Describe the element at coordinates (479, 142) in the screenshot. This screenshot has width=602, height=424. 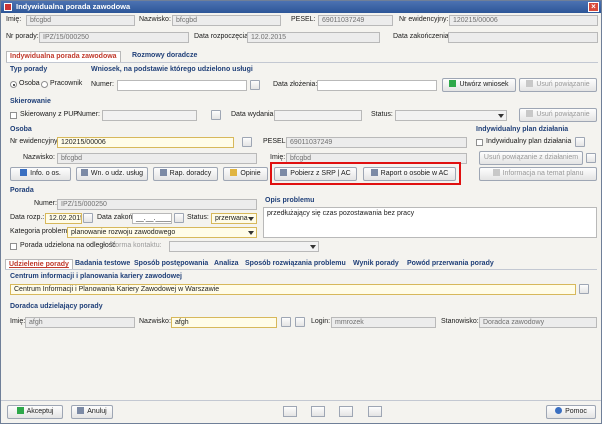
I see `ipd-checkbox` at that location.